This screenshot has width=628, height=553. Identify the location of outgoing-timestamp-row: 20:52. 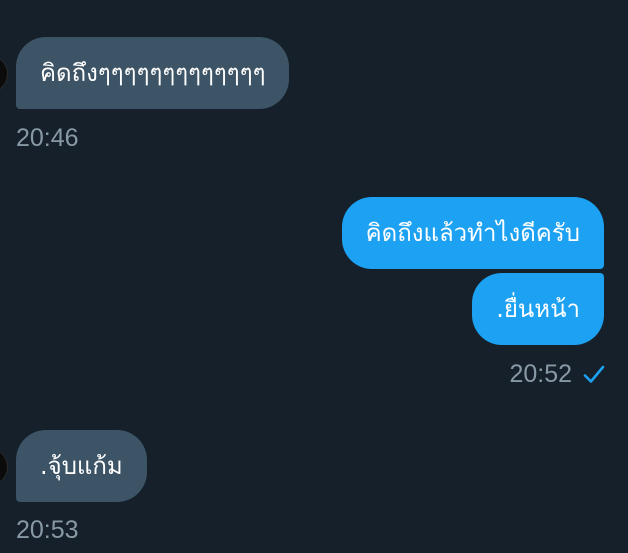
(557, 374).